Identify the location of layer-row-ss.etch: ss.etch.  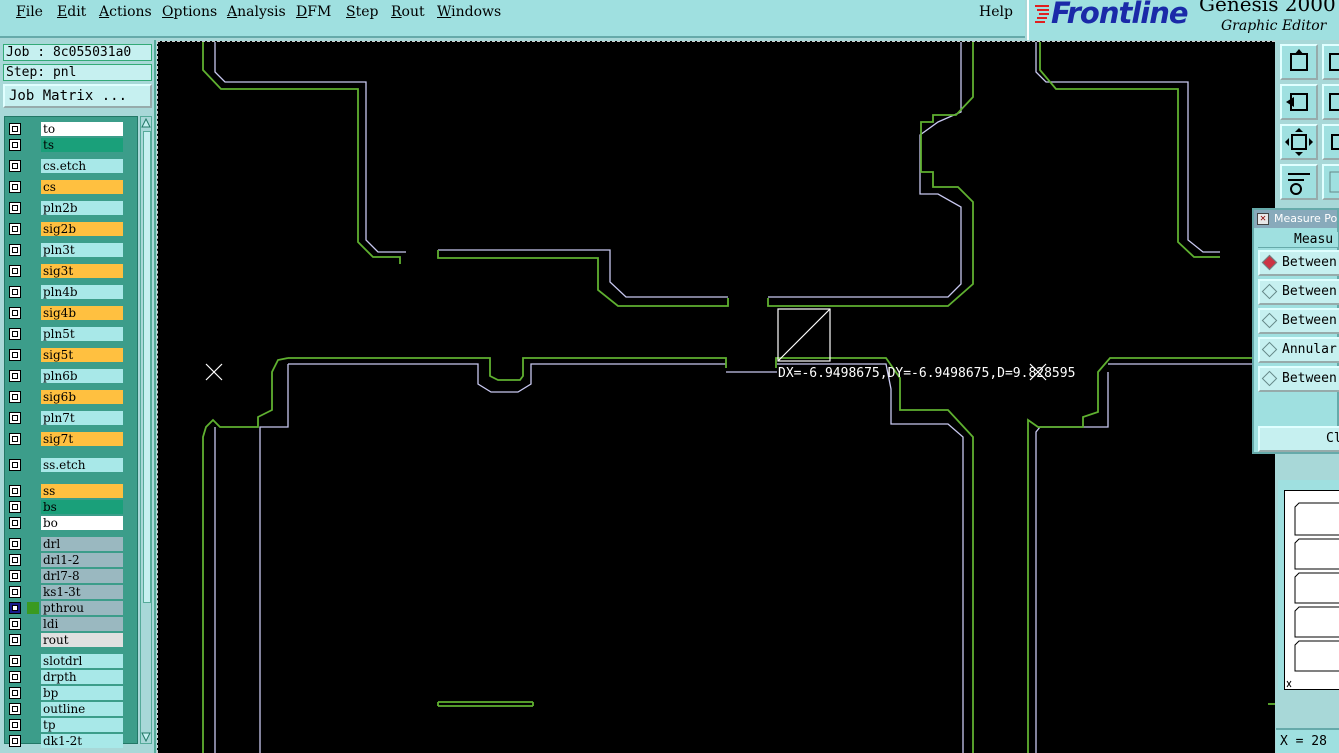
(72, 465).